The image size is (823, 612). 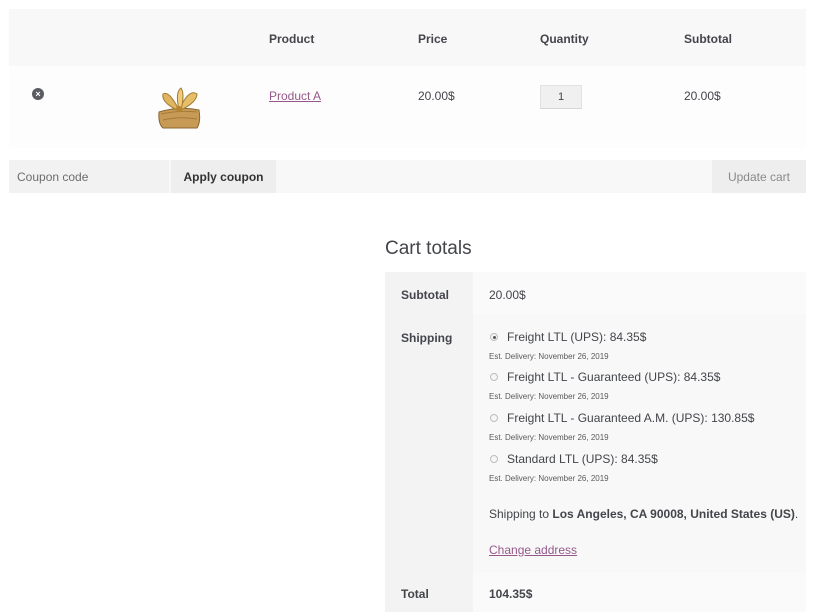 I want to click on cart-table-row, so click(x=407, y=107).